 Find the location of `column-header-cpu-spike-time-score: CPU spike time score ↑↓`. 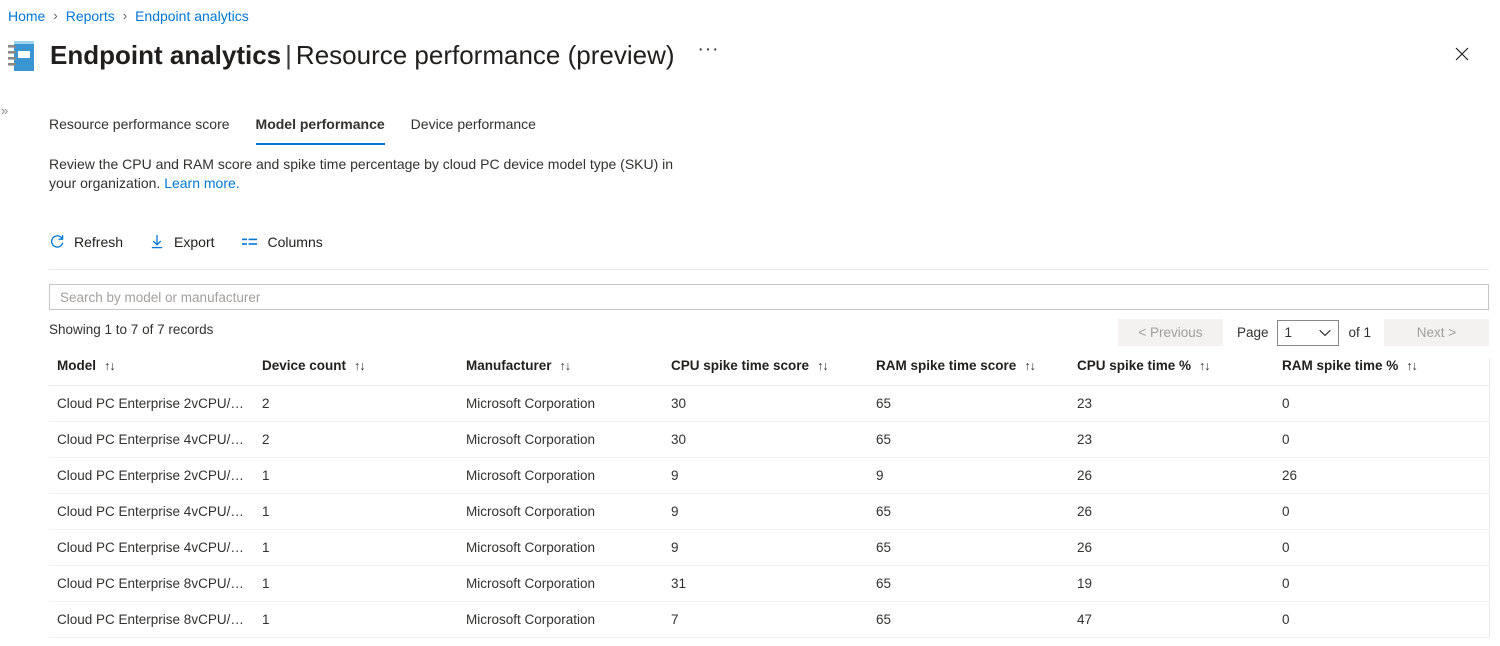

column-header-cpu-spike-time-score: CPU spike time score ↑↓ is located at coordinates (765, 372).